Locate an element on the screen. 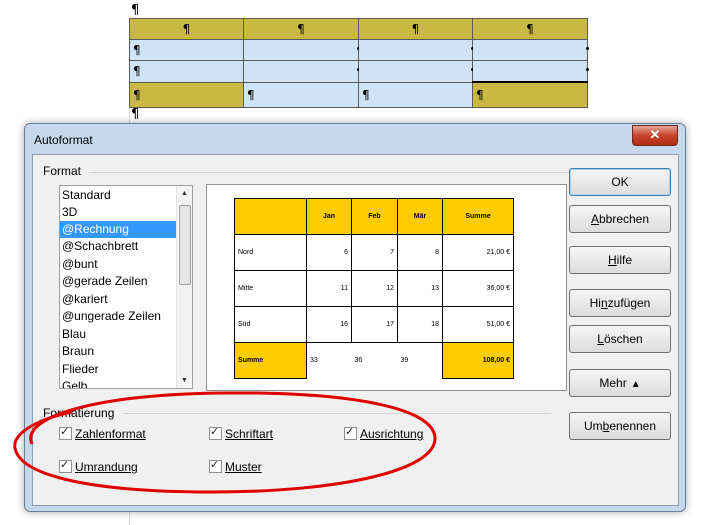 This screenshot has width=709, height=525. preview-row-label: Nord is located at coordinates (270, 252).